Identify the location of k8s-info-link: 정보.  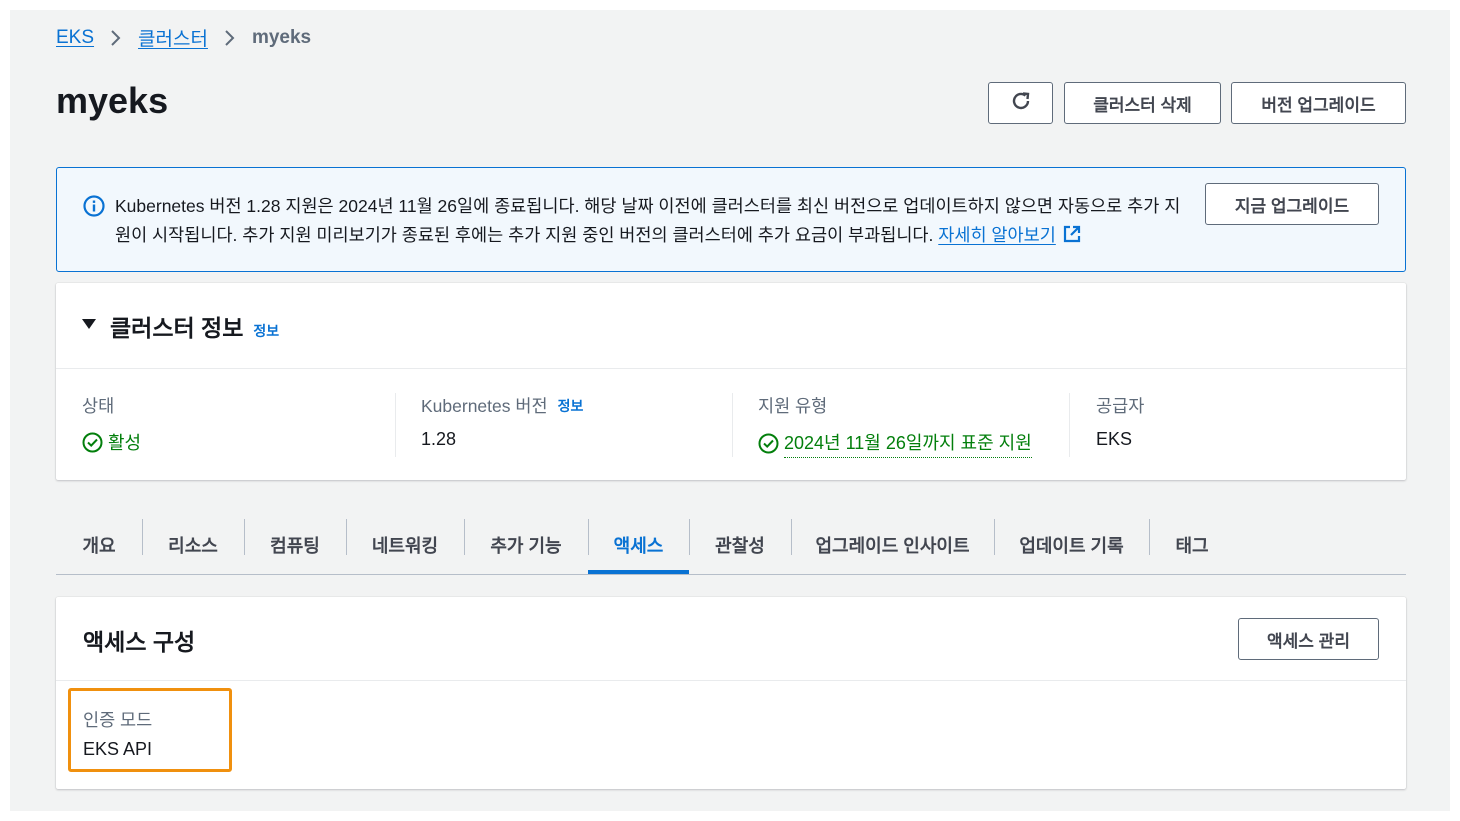
(571, 406).